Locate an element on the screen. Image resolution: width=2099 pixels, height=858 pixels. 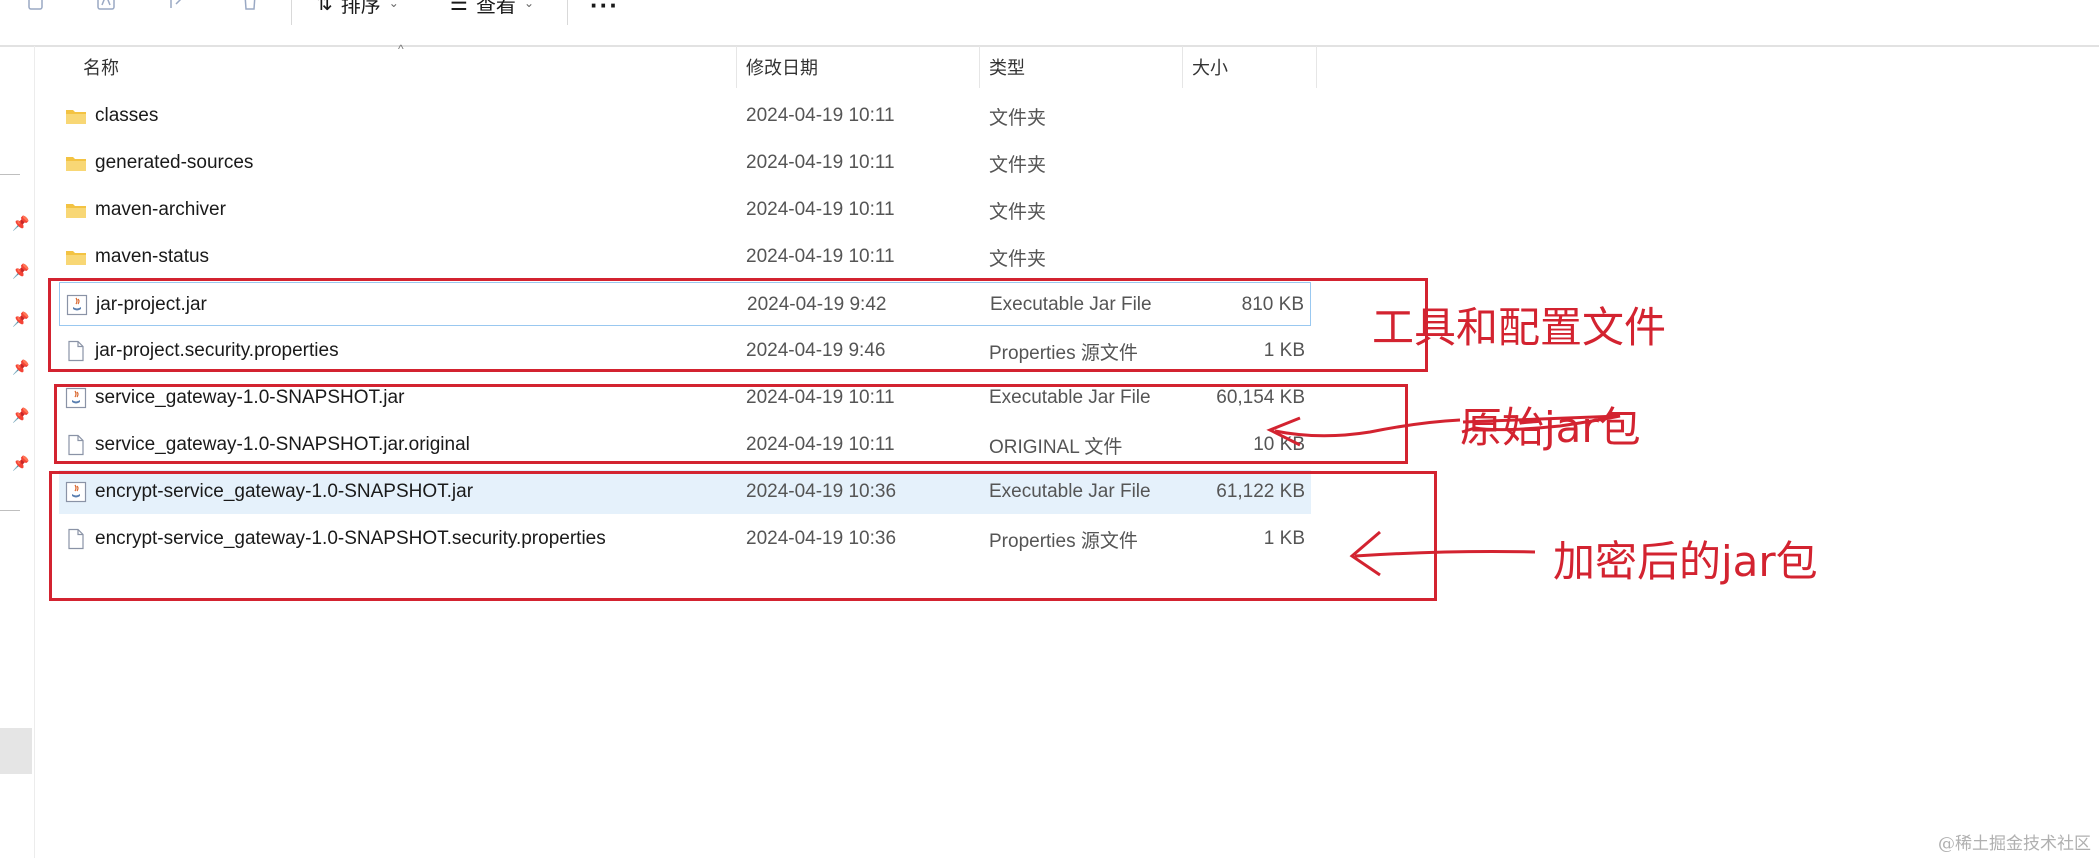
arrow-original-line is located at coordinates (1367, 428).